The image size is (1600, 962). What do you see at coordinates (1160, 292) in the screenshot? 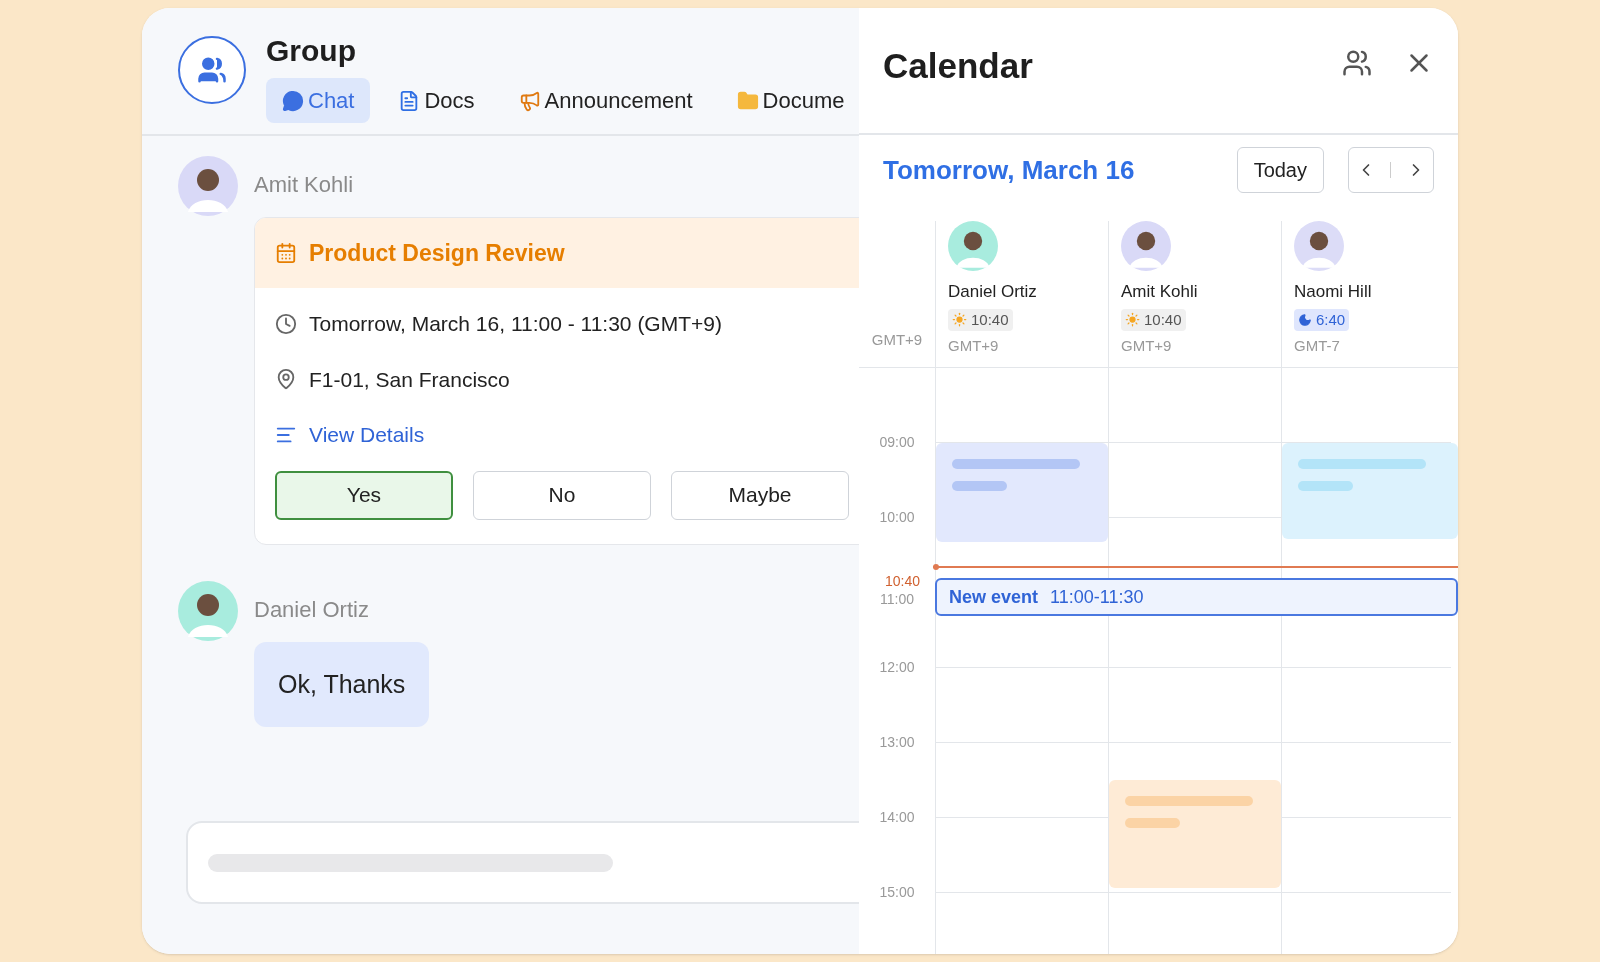
I see `person-name: Amit Kohli` at bounding box center [1160, 292].